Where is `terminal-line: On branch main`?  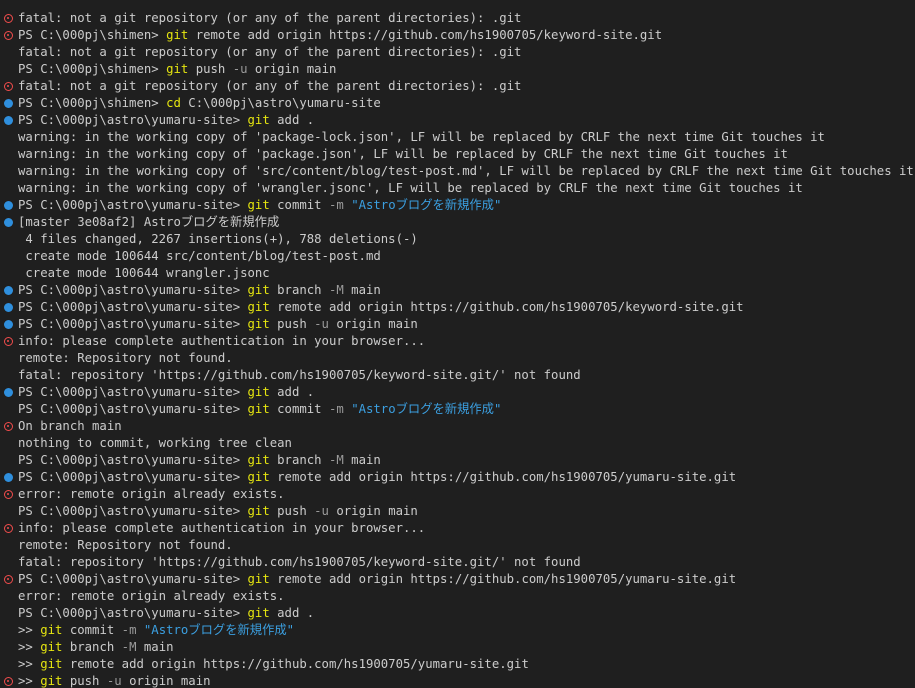
terminal-line: On branch main is located at coordinates (457, 426).